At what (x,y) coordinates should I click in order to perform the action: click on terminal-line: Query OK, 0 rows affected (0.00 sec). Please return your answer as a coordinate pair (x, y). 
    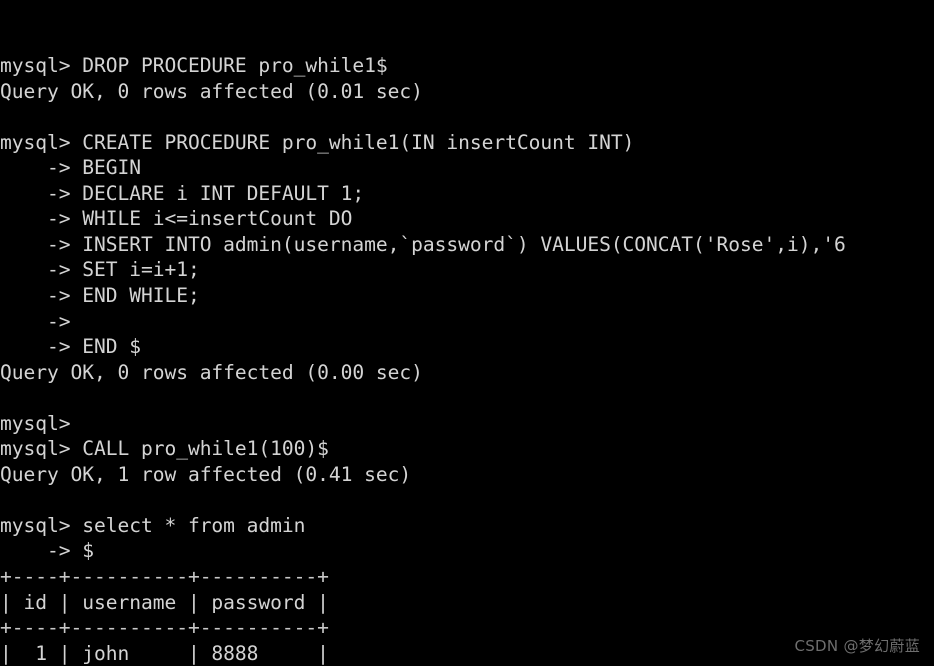
    Looking at the image, I should click on (211, 372).